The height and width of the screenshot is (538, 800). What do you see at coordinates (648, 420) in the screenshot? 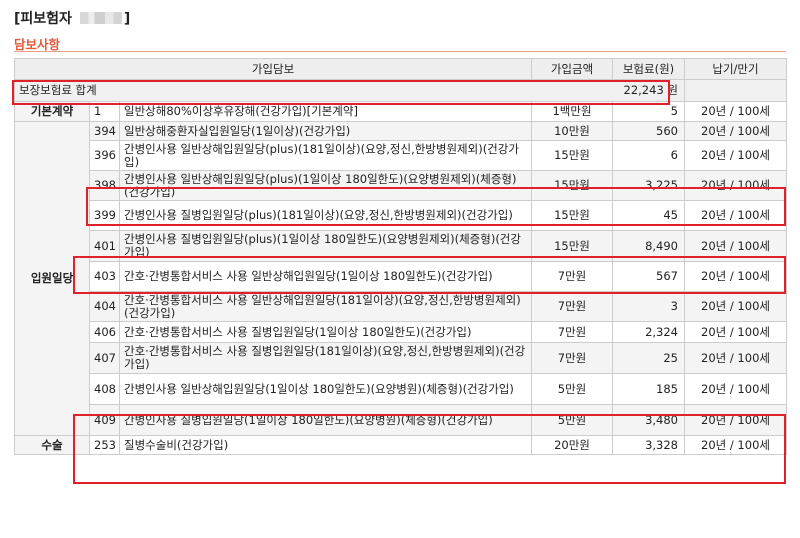
I see `row-premium: 3,480` at bounding box center [648, 420].